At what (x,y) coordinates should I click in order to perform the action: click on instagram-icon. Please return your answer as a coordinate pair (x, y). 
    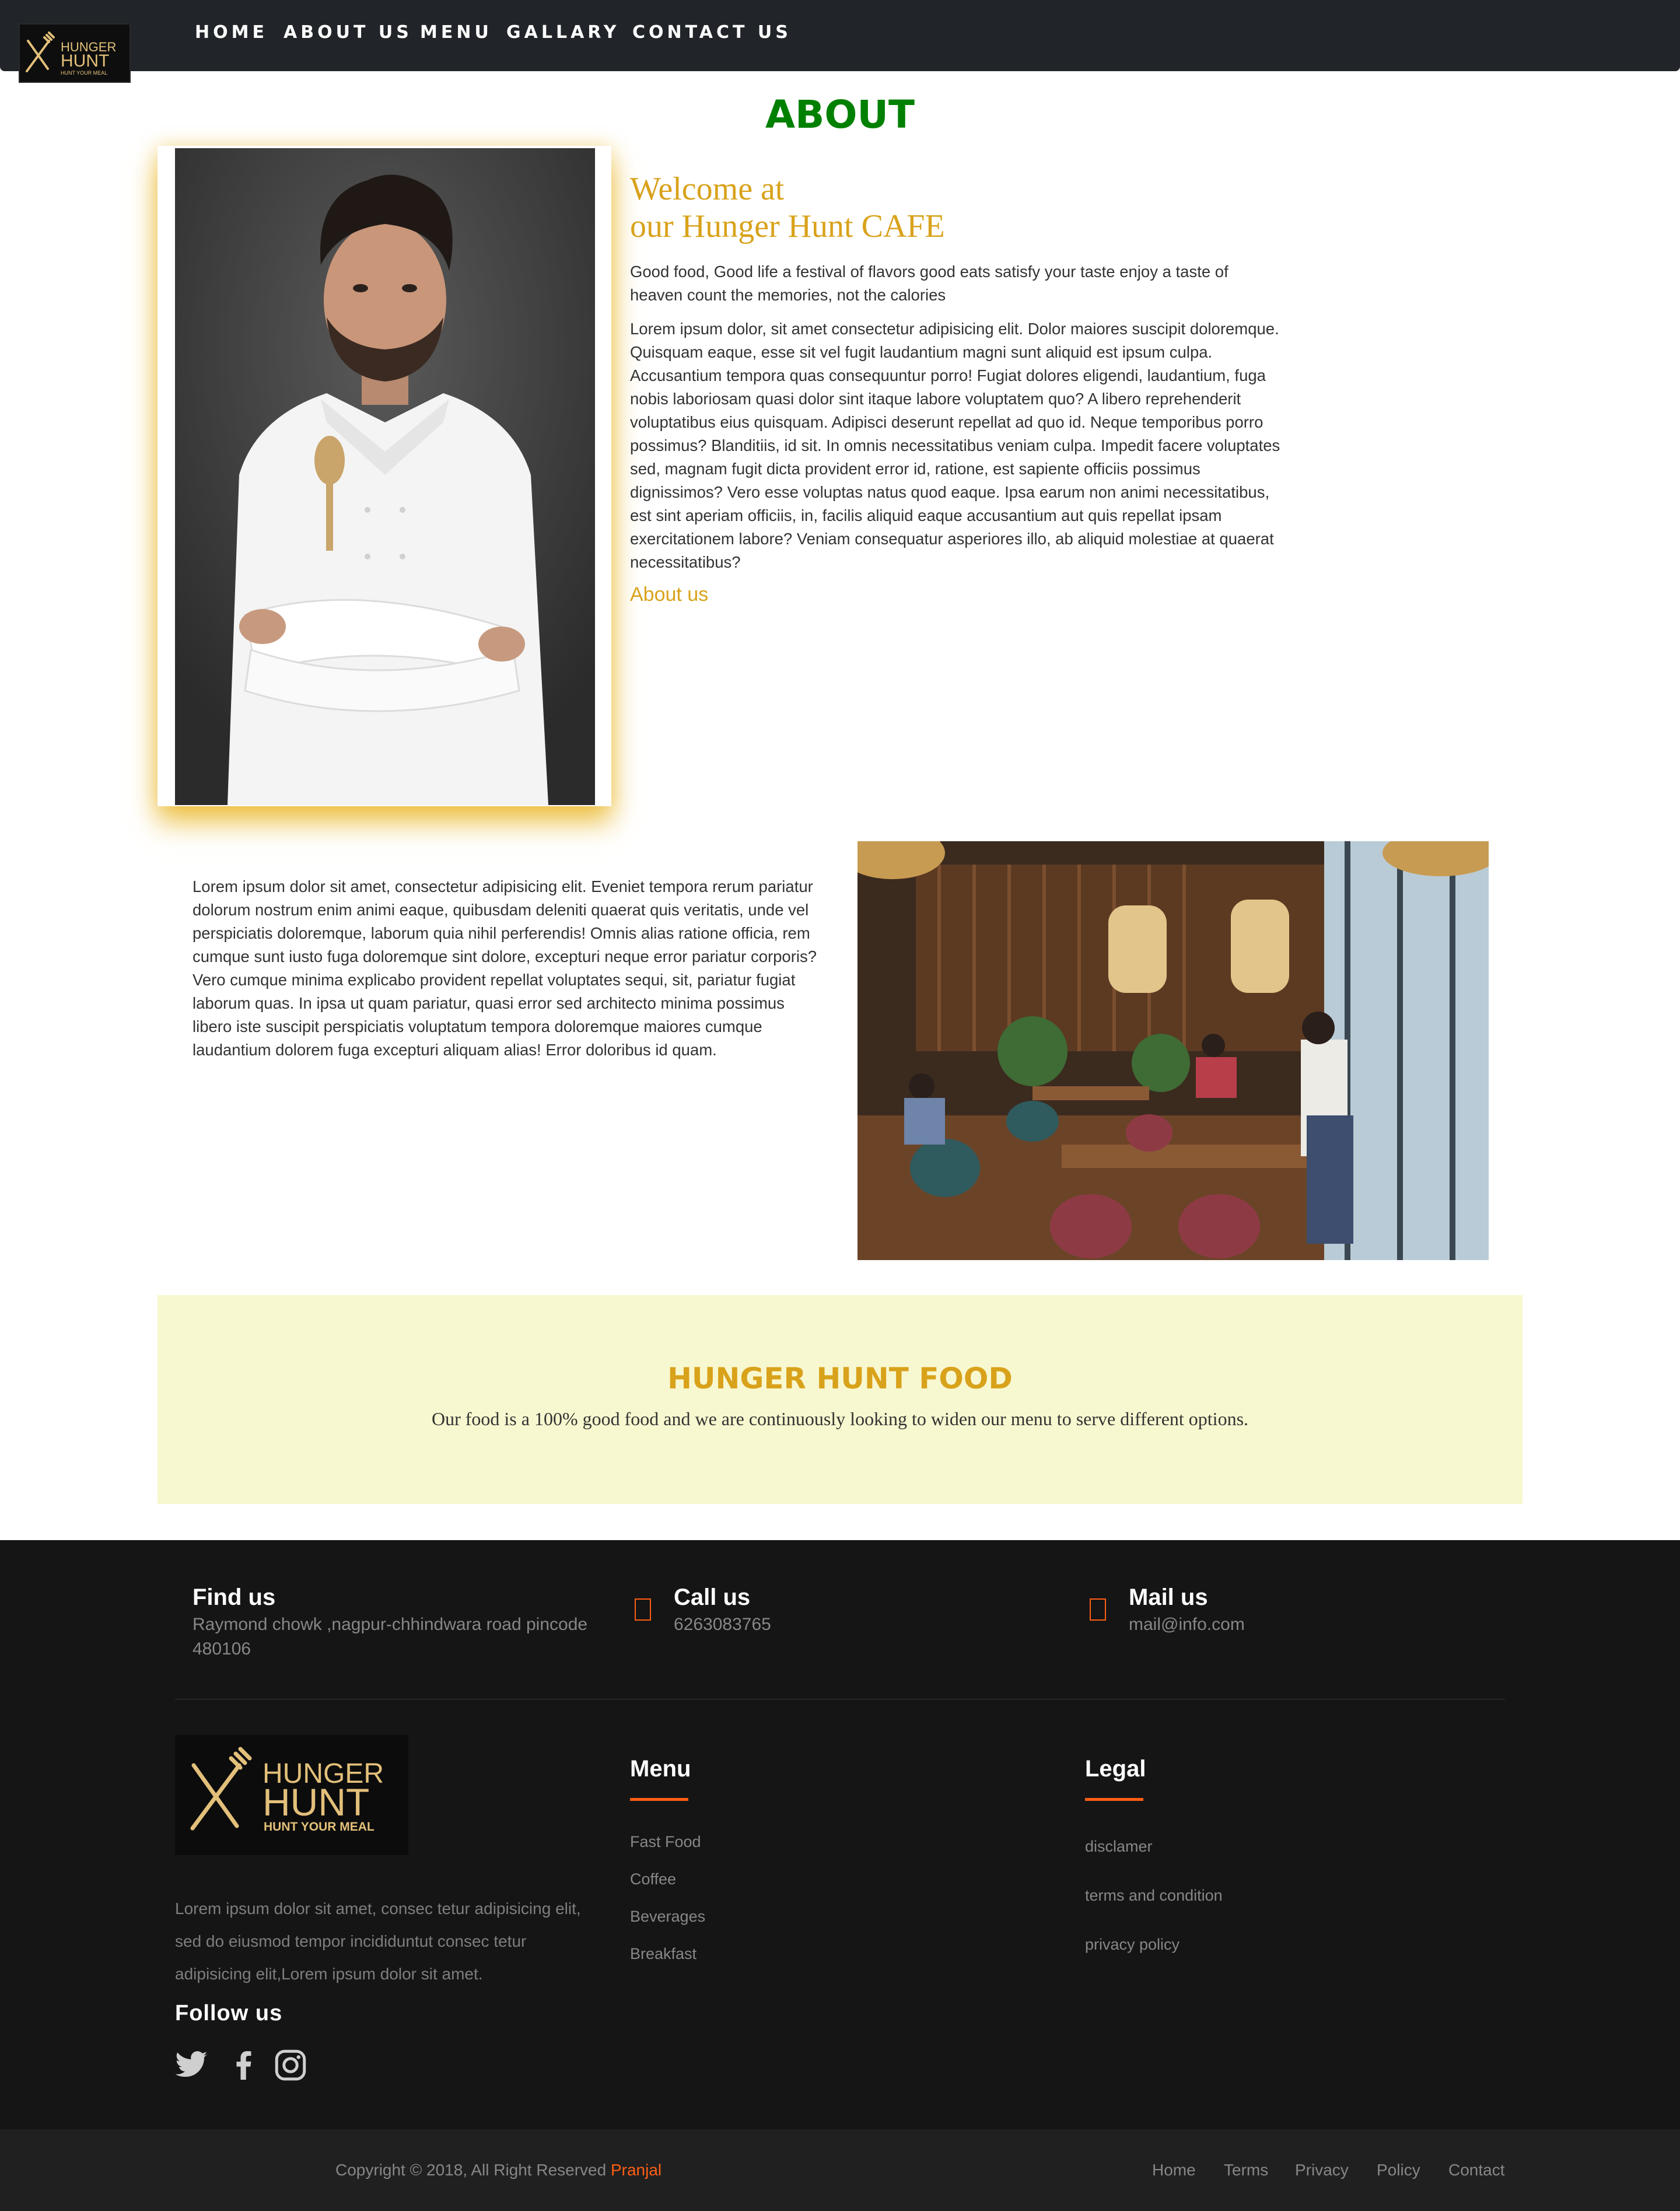
    Looking at the image, I should click on (290, 2065).